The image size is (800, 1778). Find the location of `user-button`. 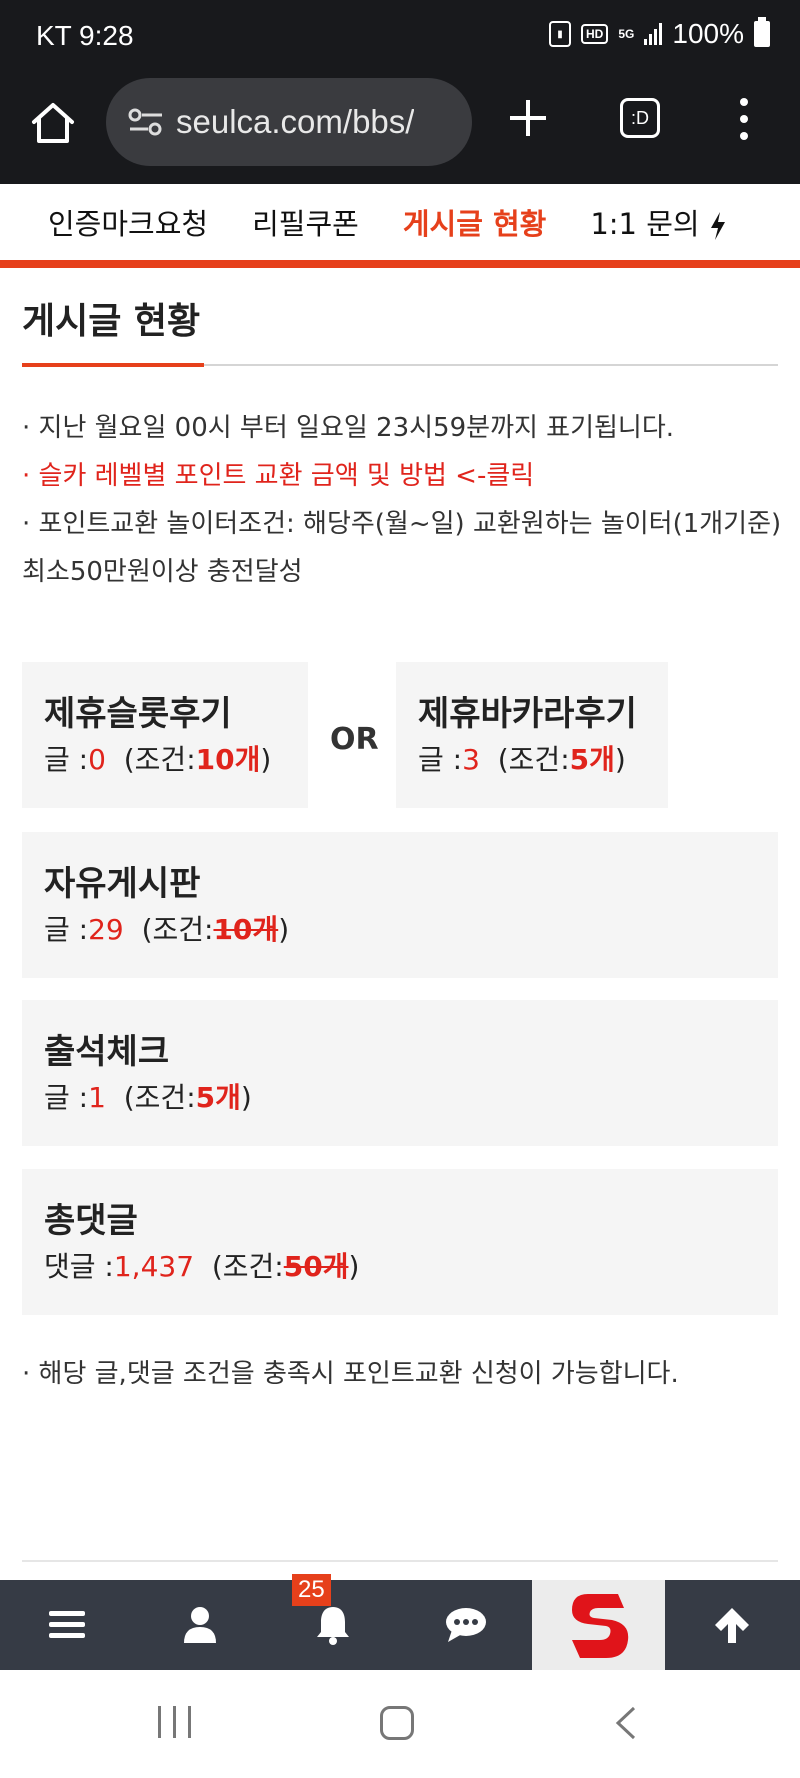

user-button is located at coordinates (199, 1625).